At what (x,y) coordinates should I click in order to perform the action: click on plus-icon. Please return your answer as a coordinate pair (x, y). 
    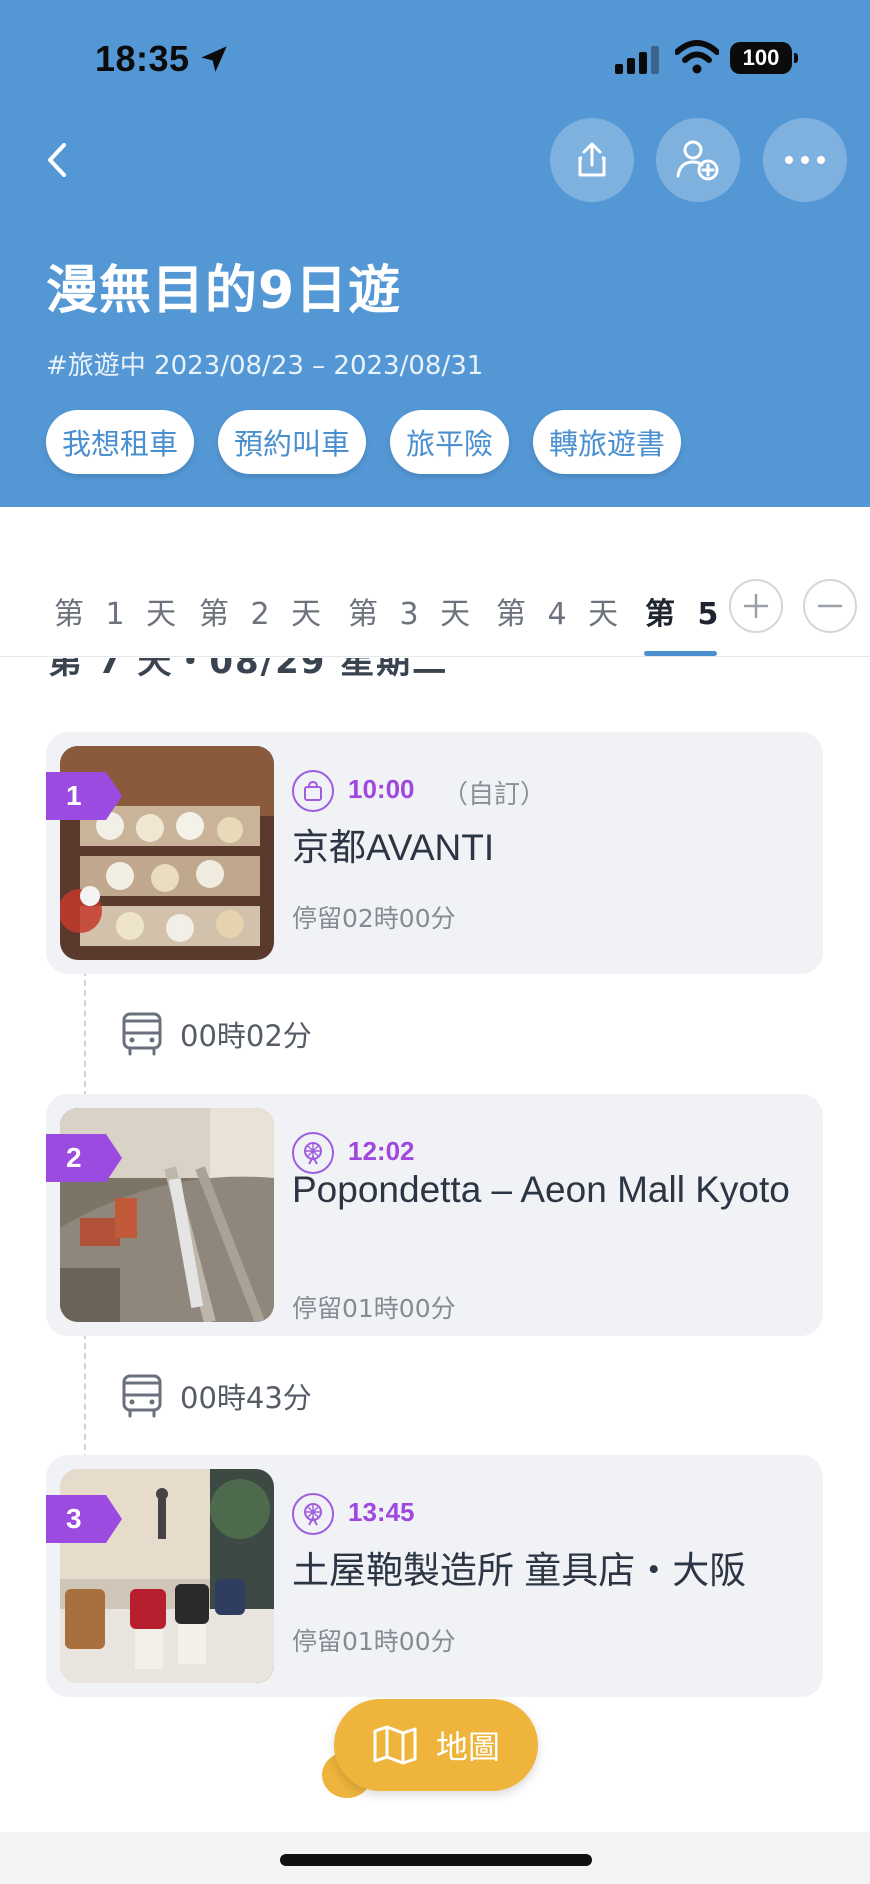
    Looking at the image, I should click on (756, 606).